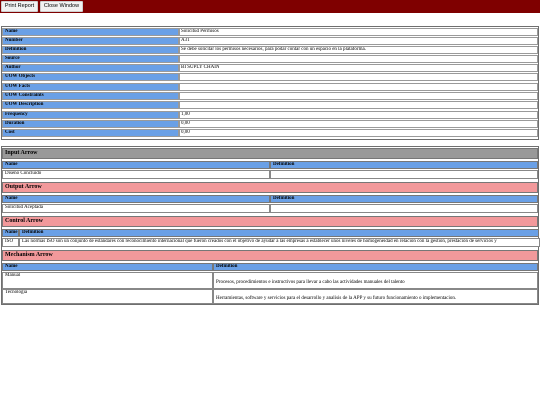 The width and height of the screenshot is (540, 405). Describe the element at coordinates (404, 199) in the screenshot. I see `output-arrow-col-definition: Definition` at that location.